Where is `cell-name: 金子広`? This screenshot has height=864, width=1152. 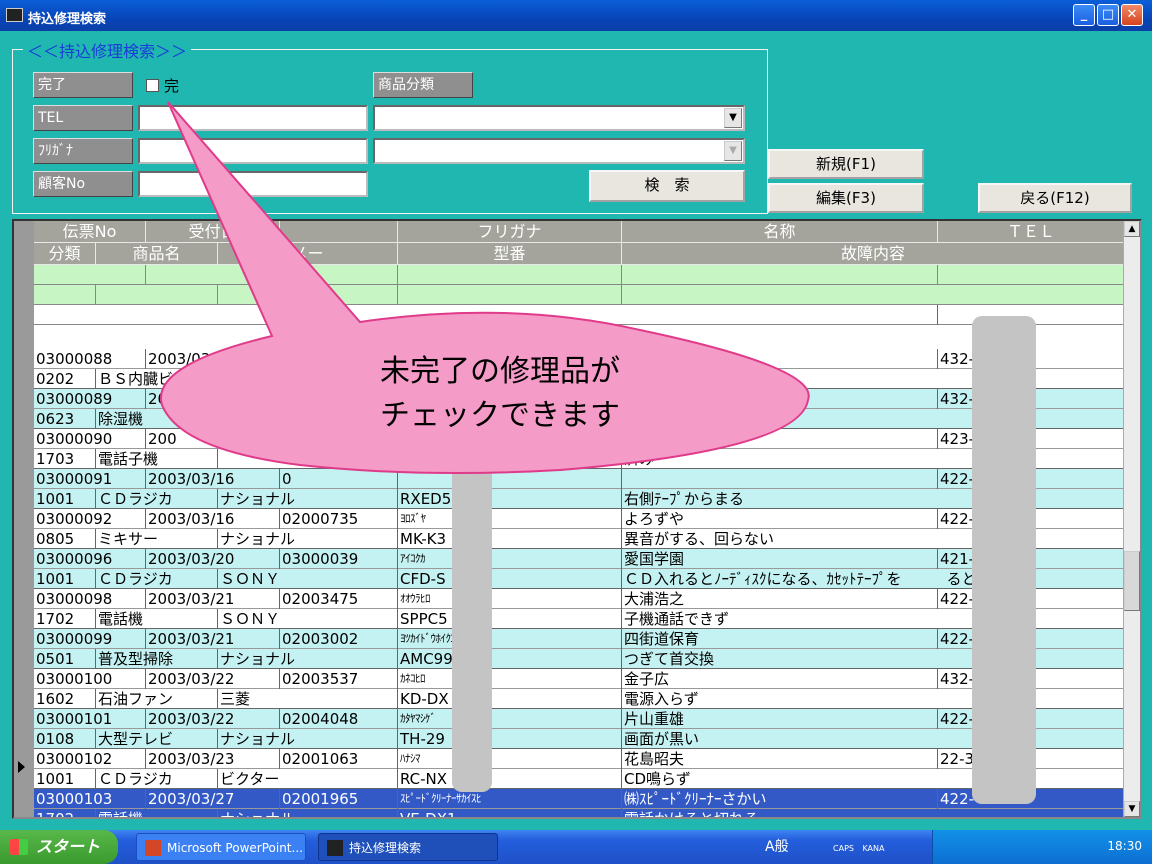
cell-name: 金子広 is located at coordinates (780, 679).